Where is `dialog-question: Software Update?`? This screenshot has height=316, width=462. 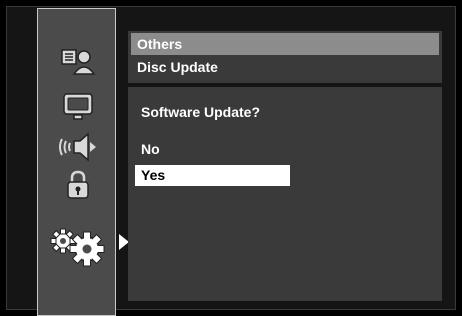
dialog-question: Software Update? is located at coordinates (201, 112).